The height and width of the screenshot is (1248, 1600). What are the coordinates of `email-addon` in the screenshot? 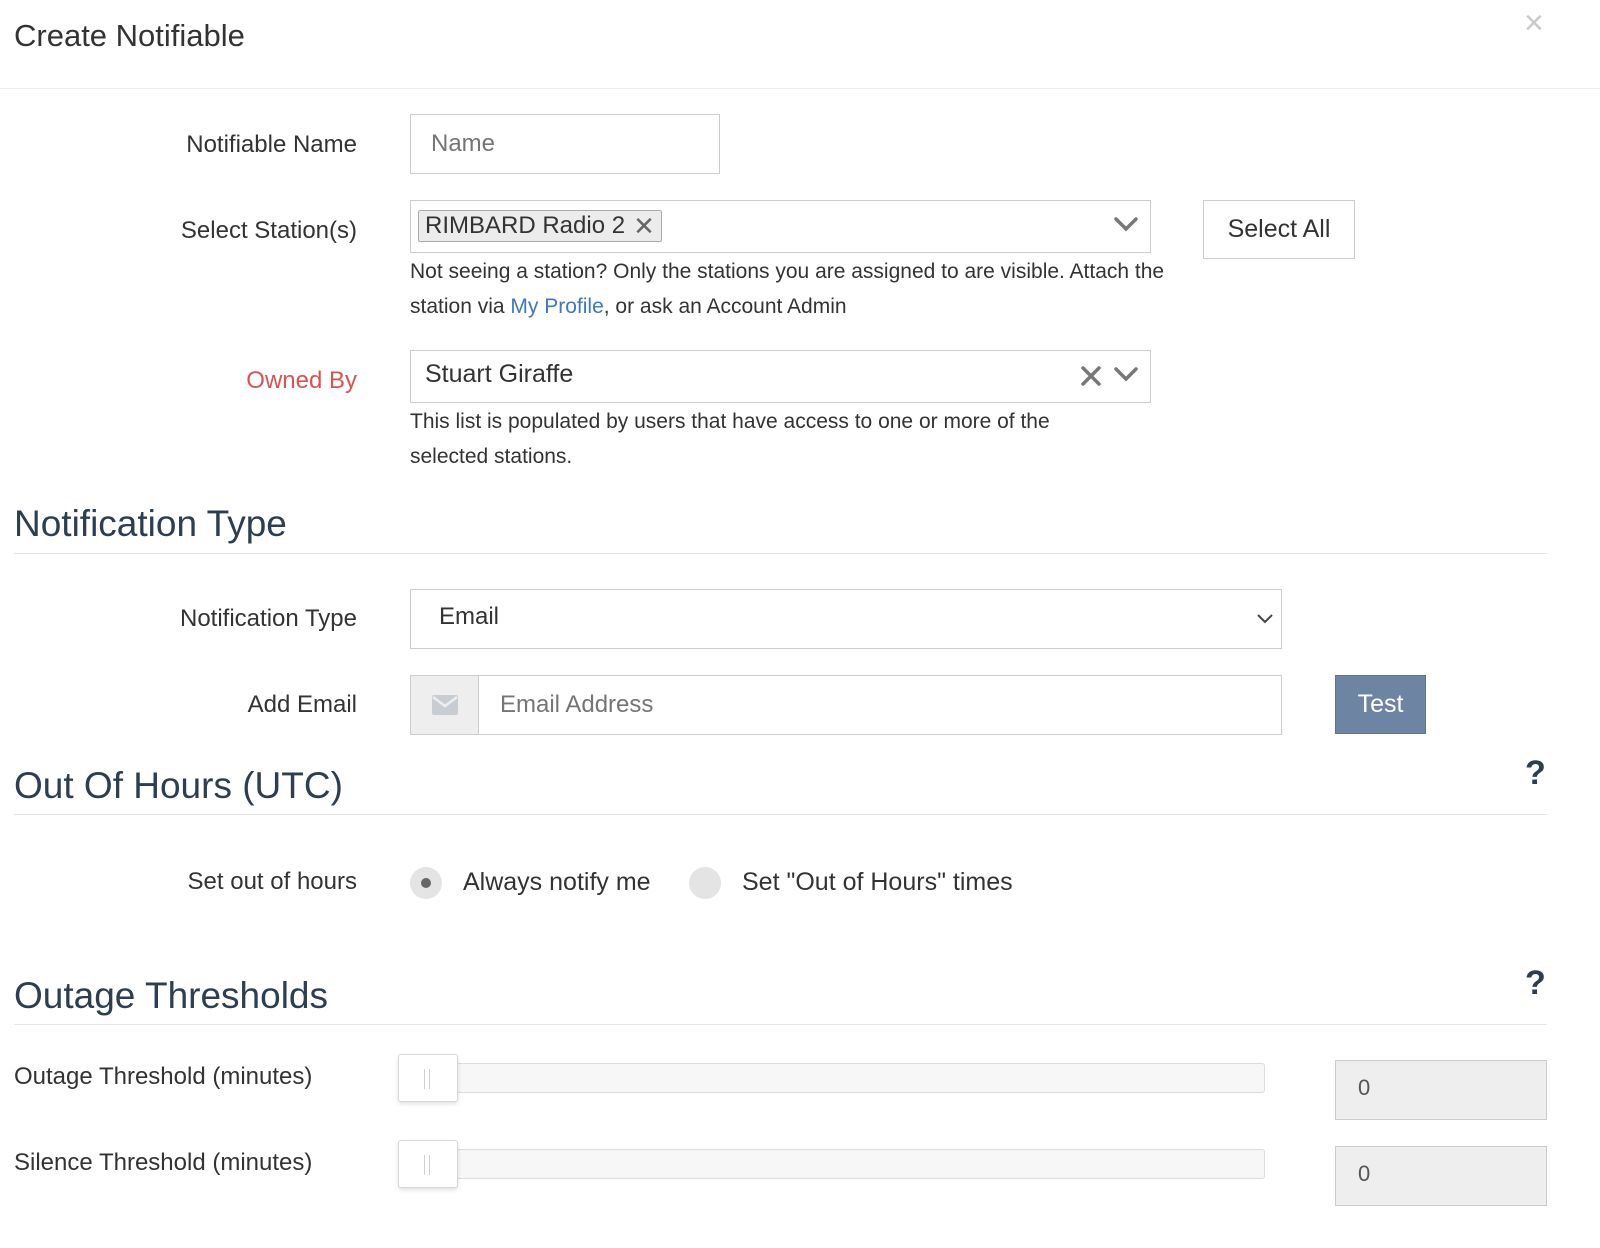 It's located at (444, 705).